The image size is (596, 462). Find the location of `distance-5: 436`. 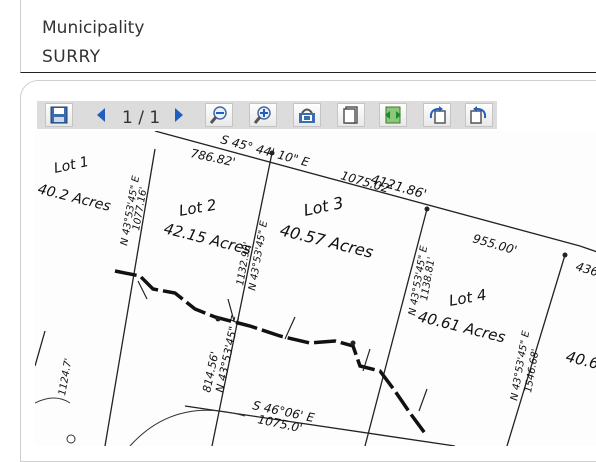

distance-5: 436 is located at coordinates (585, 269).